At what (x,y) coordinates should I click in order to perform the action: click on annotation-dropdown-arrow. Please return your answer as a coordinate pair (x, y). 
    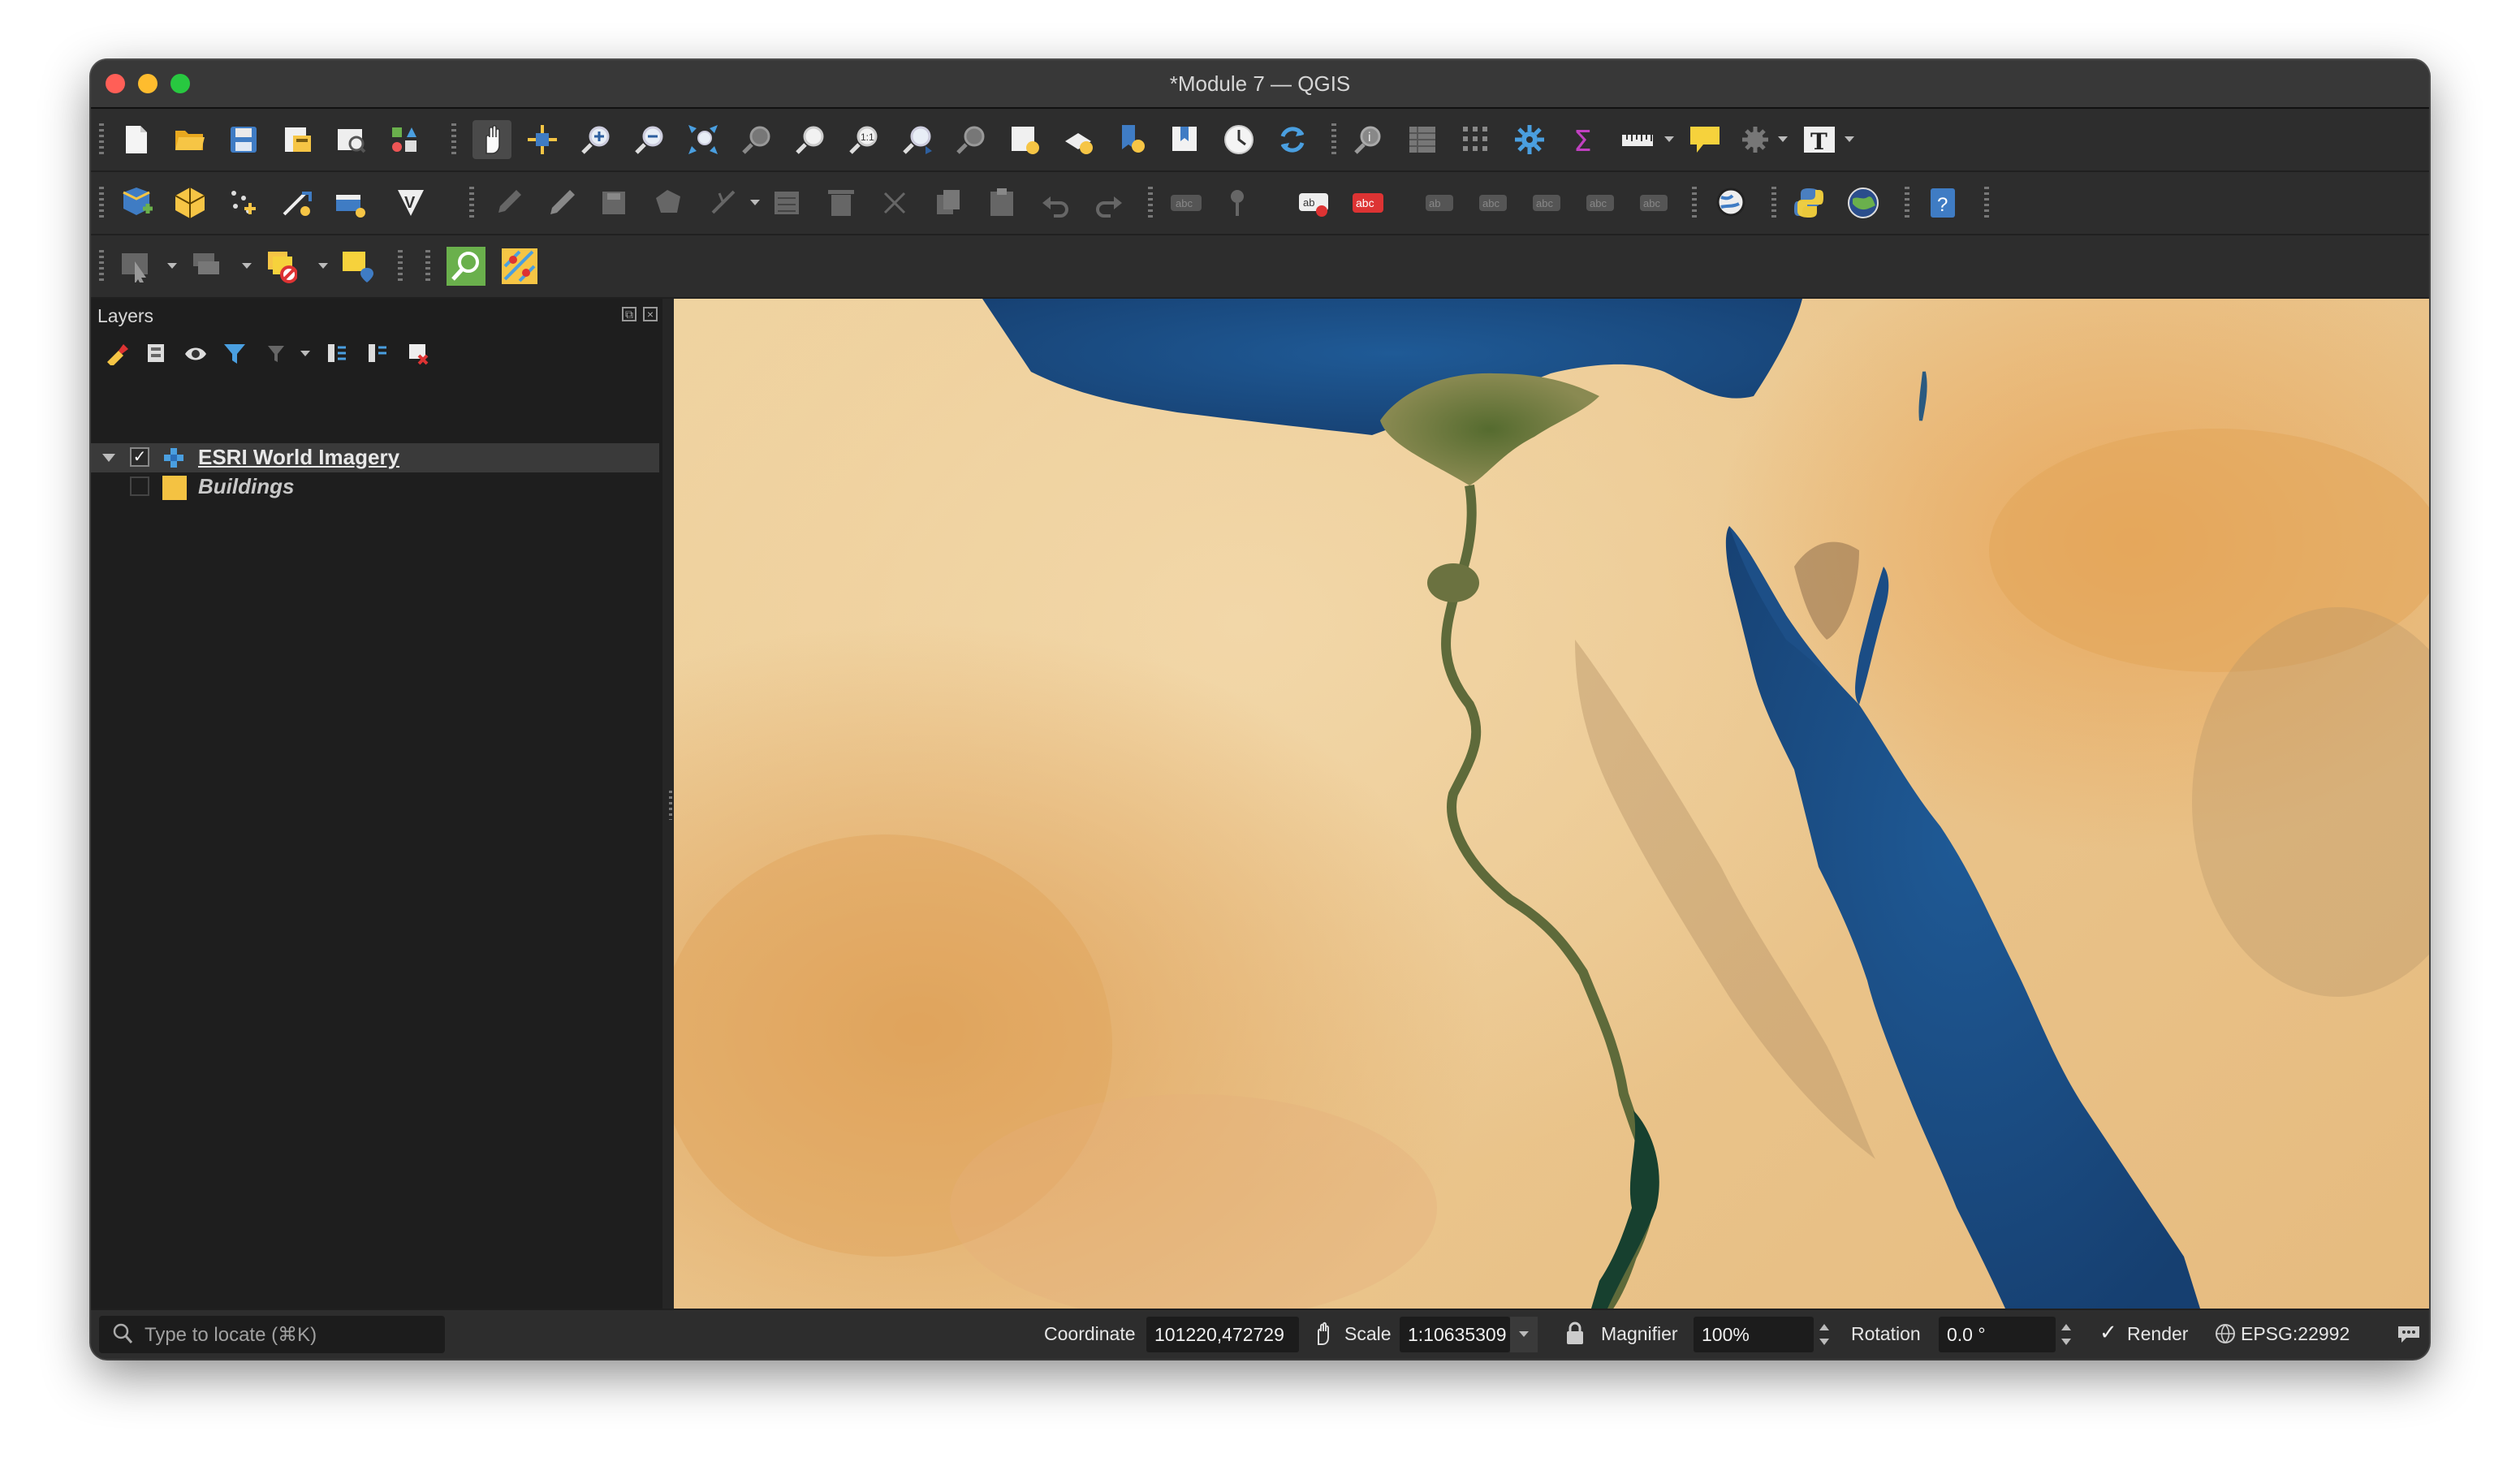
    Looking at the image, I should click on (1850, 139).